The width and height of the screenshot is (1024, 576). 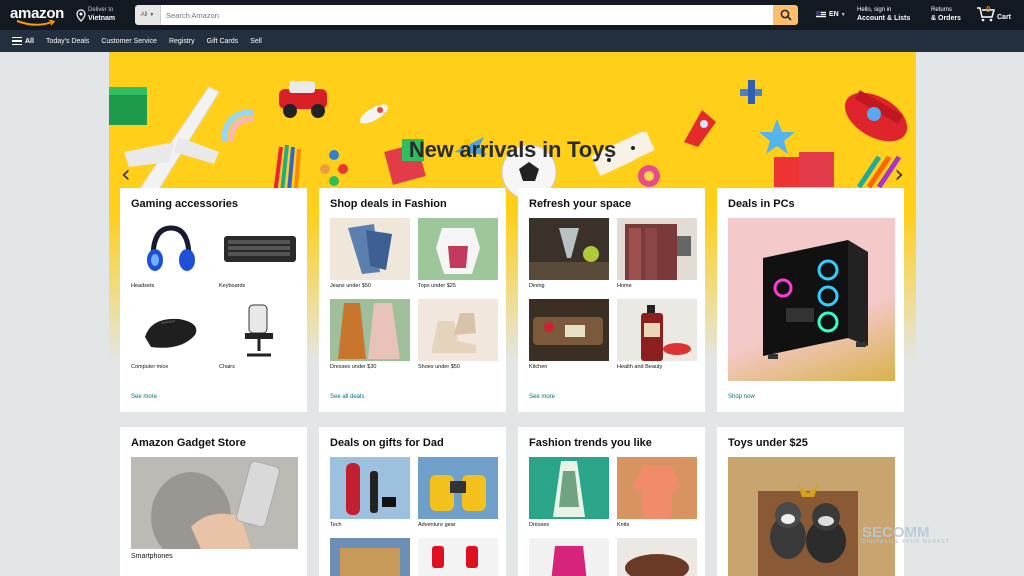 What do you see at coordinates (95, 14) in the screenshot?
I see `deliver-to-location: Deliver to Vietnam` at bounding box center [95, 14].